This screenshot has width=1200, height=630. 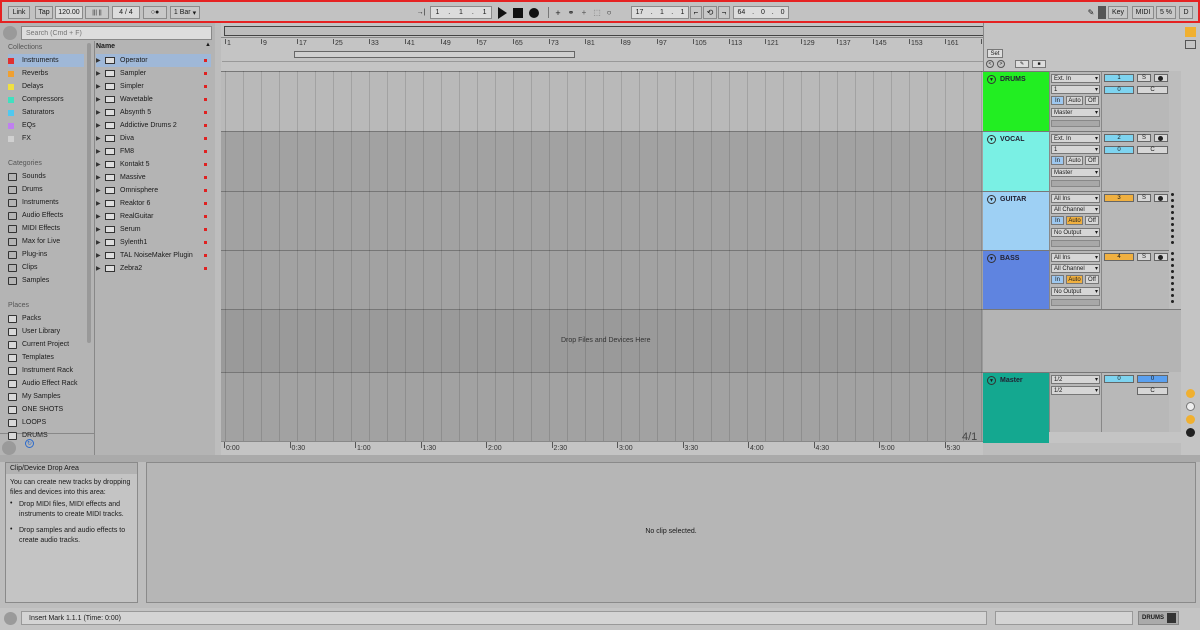 What do you see at coordinates (153, 151) in the screenshot?
I see `browser-list-item: ▶ FM8` at bounding box center [153, 151].